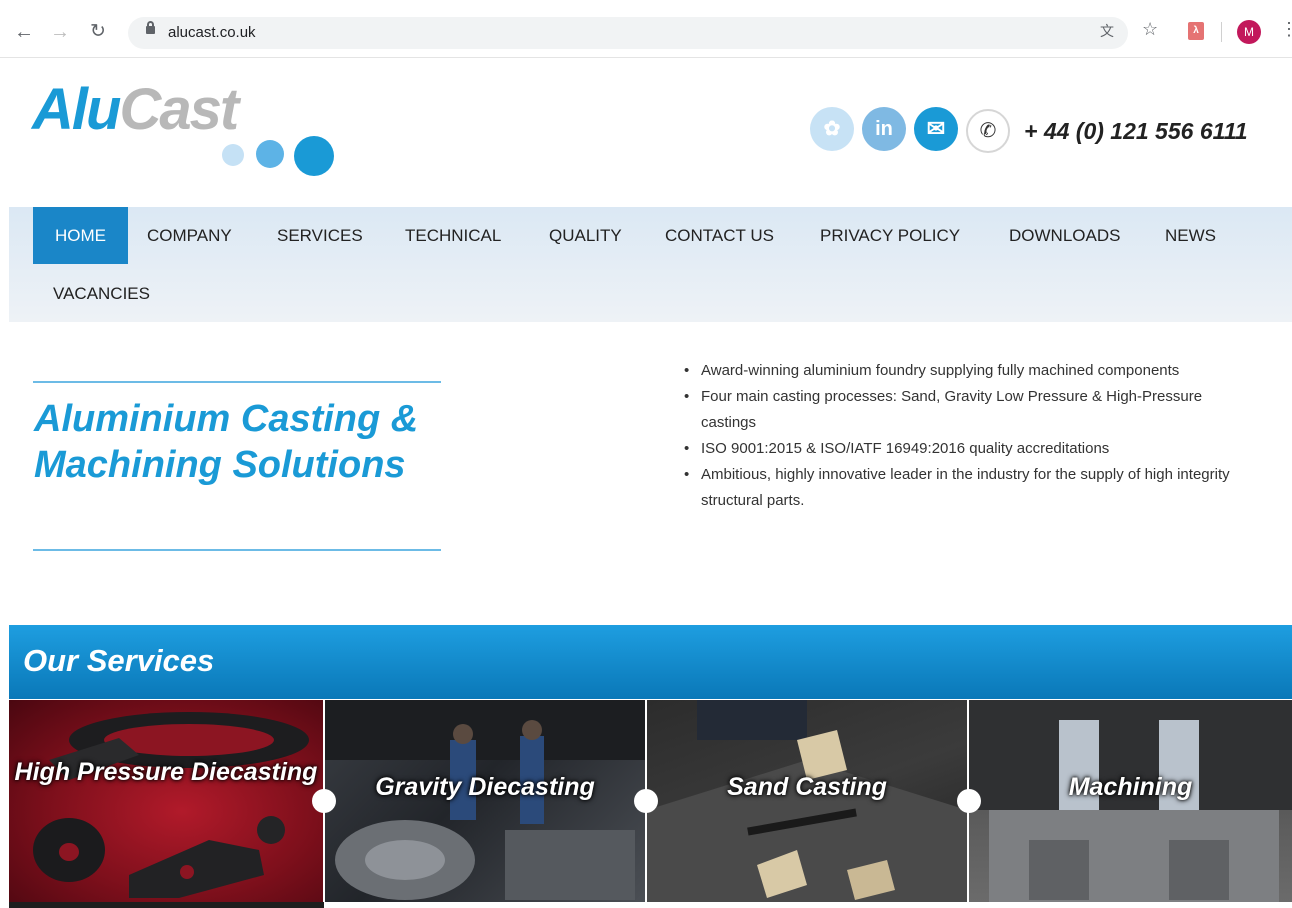 The image size is (1292, 908). Describe the element at coordinates (237, 550) in the screenshot. I see `hero-bottom-rule` at that location.